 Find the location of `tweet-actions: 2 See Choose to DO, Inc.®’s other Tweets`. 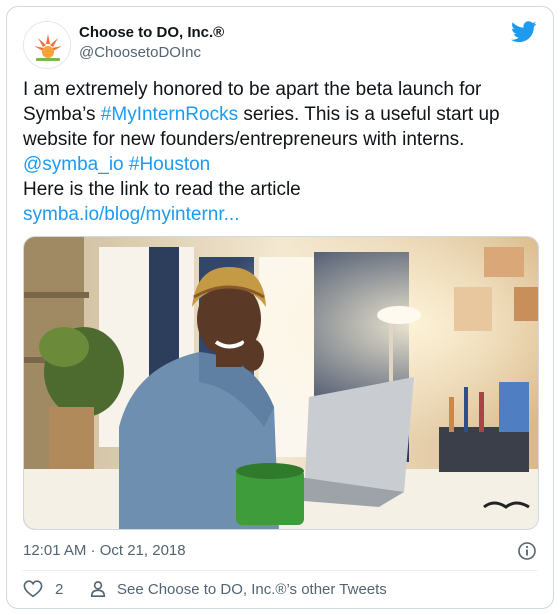

tweet-actions: 2 See Choose to DO, Inc.®’s other Tweets is located at coordinates (280, 591).